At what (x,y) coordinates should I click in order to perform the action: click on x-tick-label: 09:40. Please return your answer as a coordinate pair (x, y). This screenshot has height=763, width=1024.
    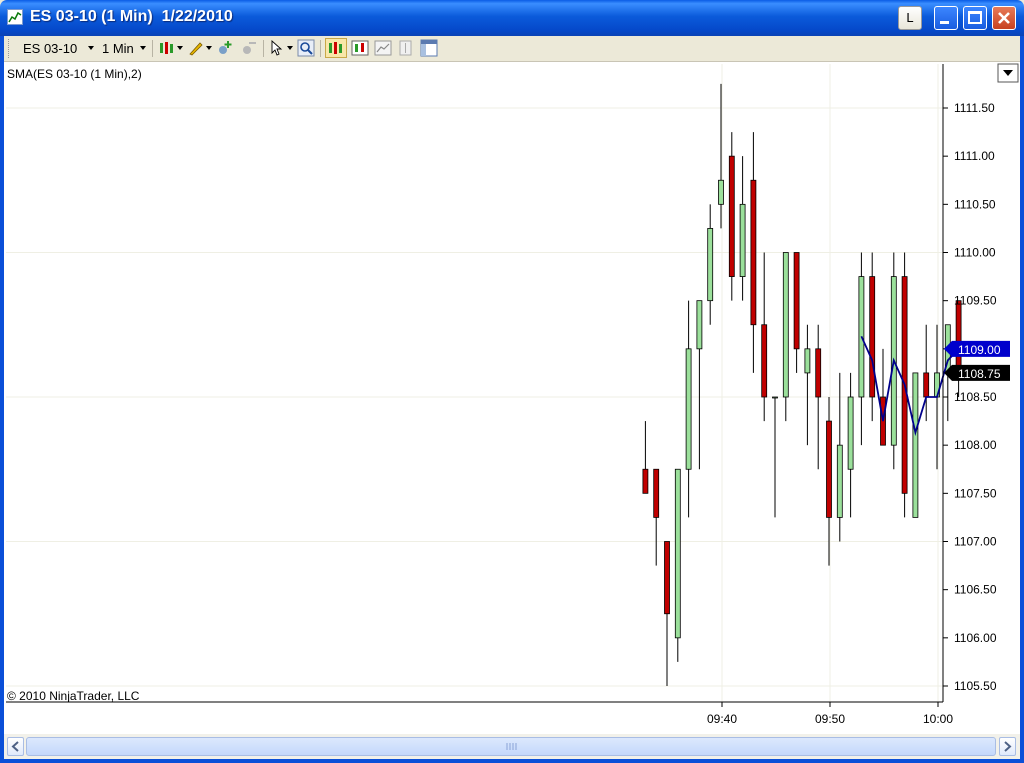
    Looking at the image, I should click on (722, 719).